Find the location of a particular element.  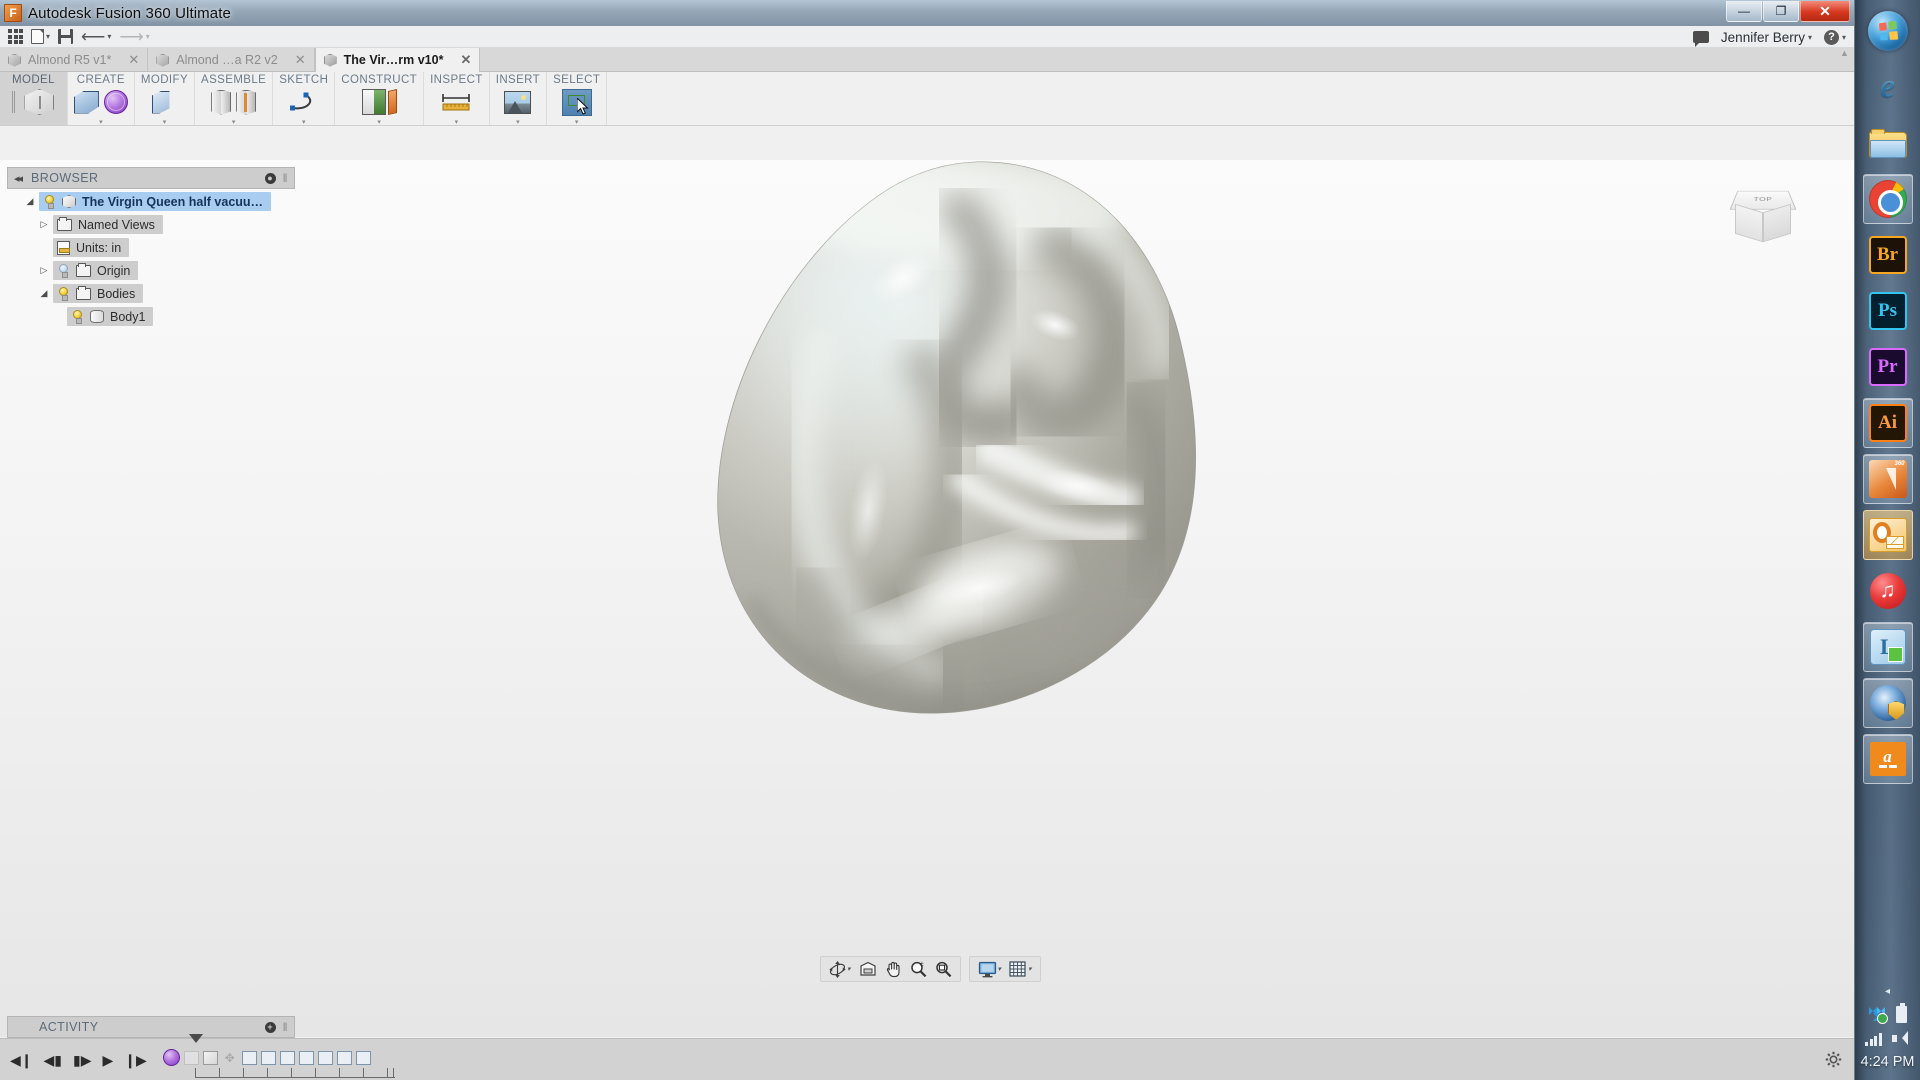

tree-item-units: Units: in is located at coordinates (91, 247).